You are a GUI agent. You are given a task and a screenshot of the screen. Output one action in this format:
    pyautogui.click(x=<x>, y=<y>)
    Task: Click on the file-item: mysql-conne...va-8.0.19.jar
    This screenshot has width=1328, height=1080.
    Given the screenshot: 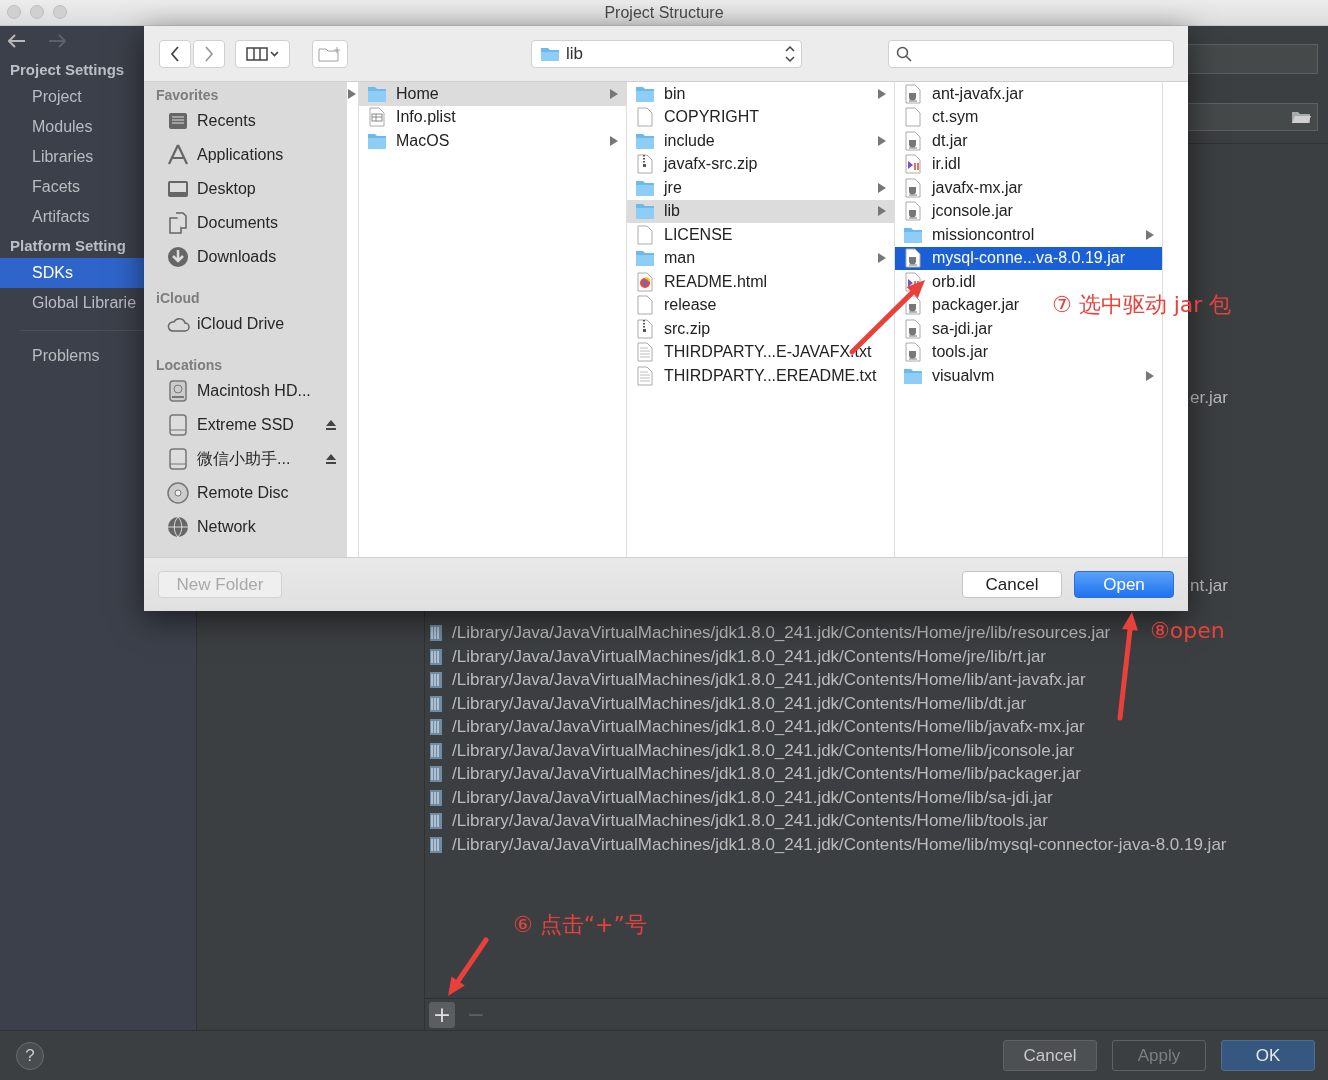 What is the action you would take?
    pyautogui.click(x=1028, y=258)
    